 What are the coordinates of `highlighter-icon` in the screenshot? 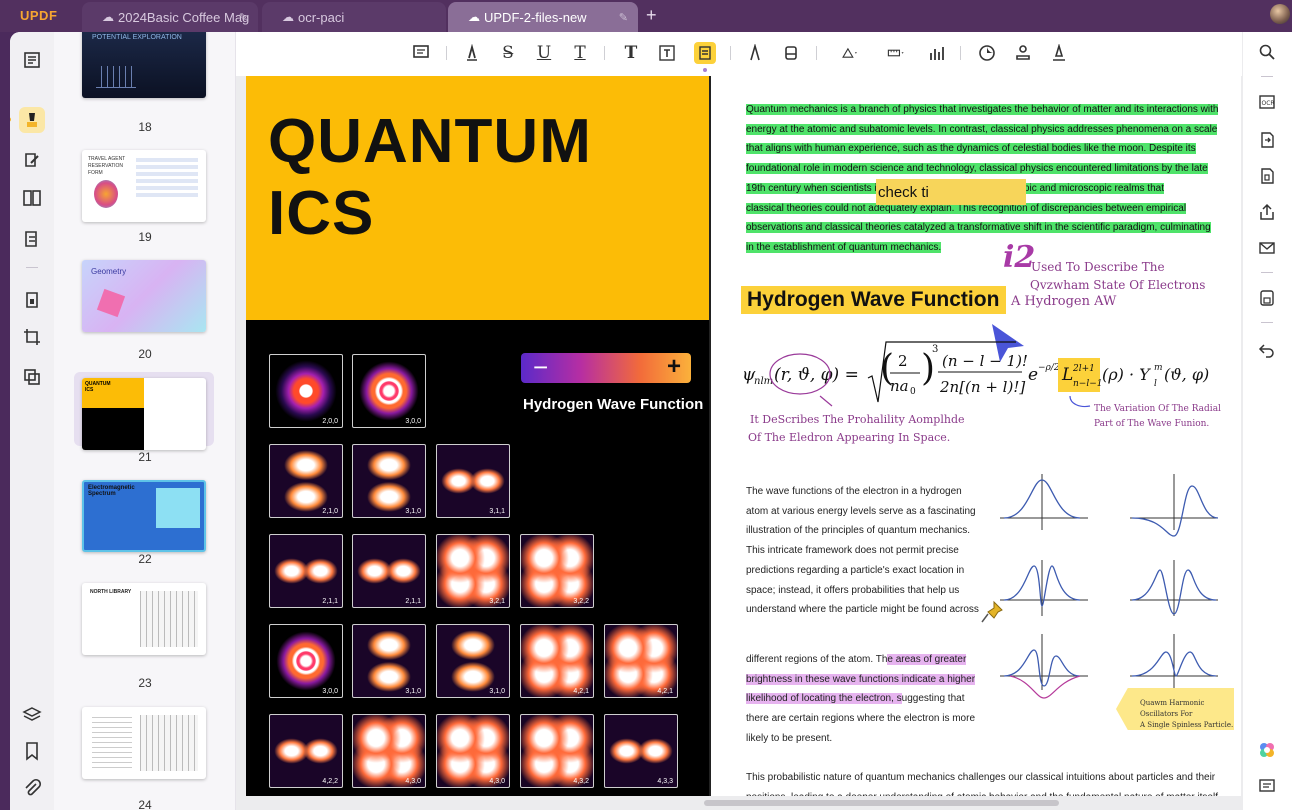 It's located at (472, 53).